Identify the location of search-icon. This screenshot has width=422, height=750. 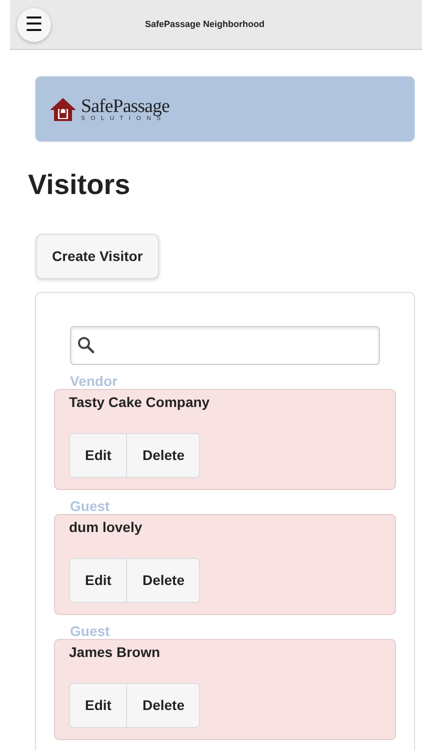
(86, 345).